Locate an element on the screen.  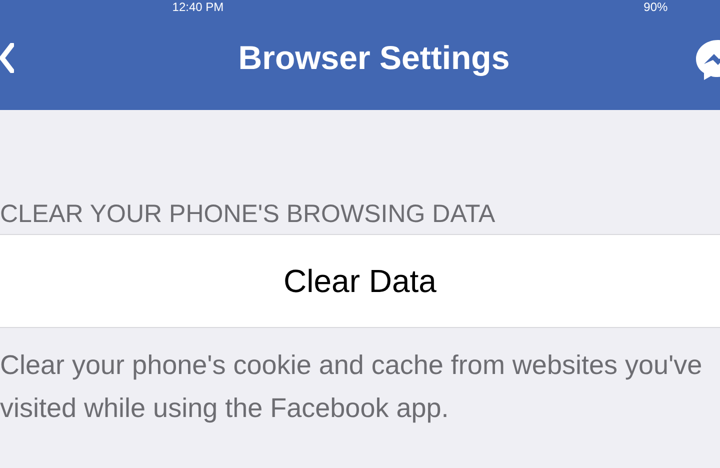
back-icon is located at coordinates (7, 58).